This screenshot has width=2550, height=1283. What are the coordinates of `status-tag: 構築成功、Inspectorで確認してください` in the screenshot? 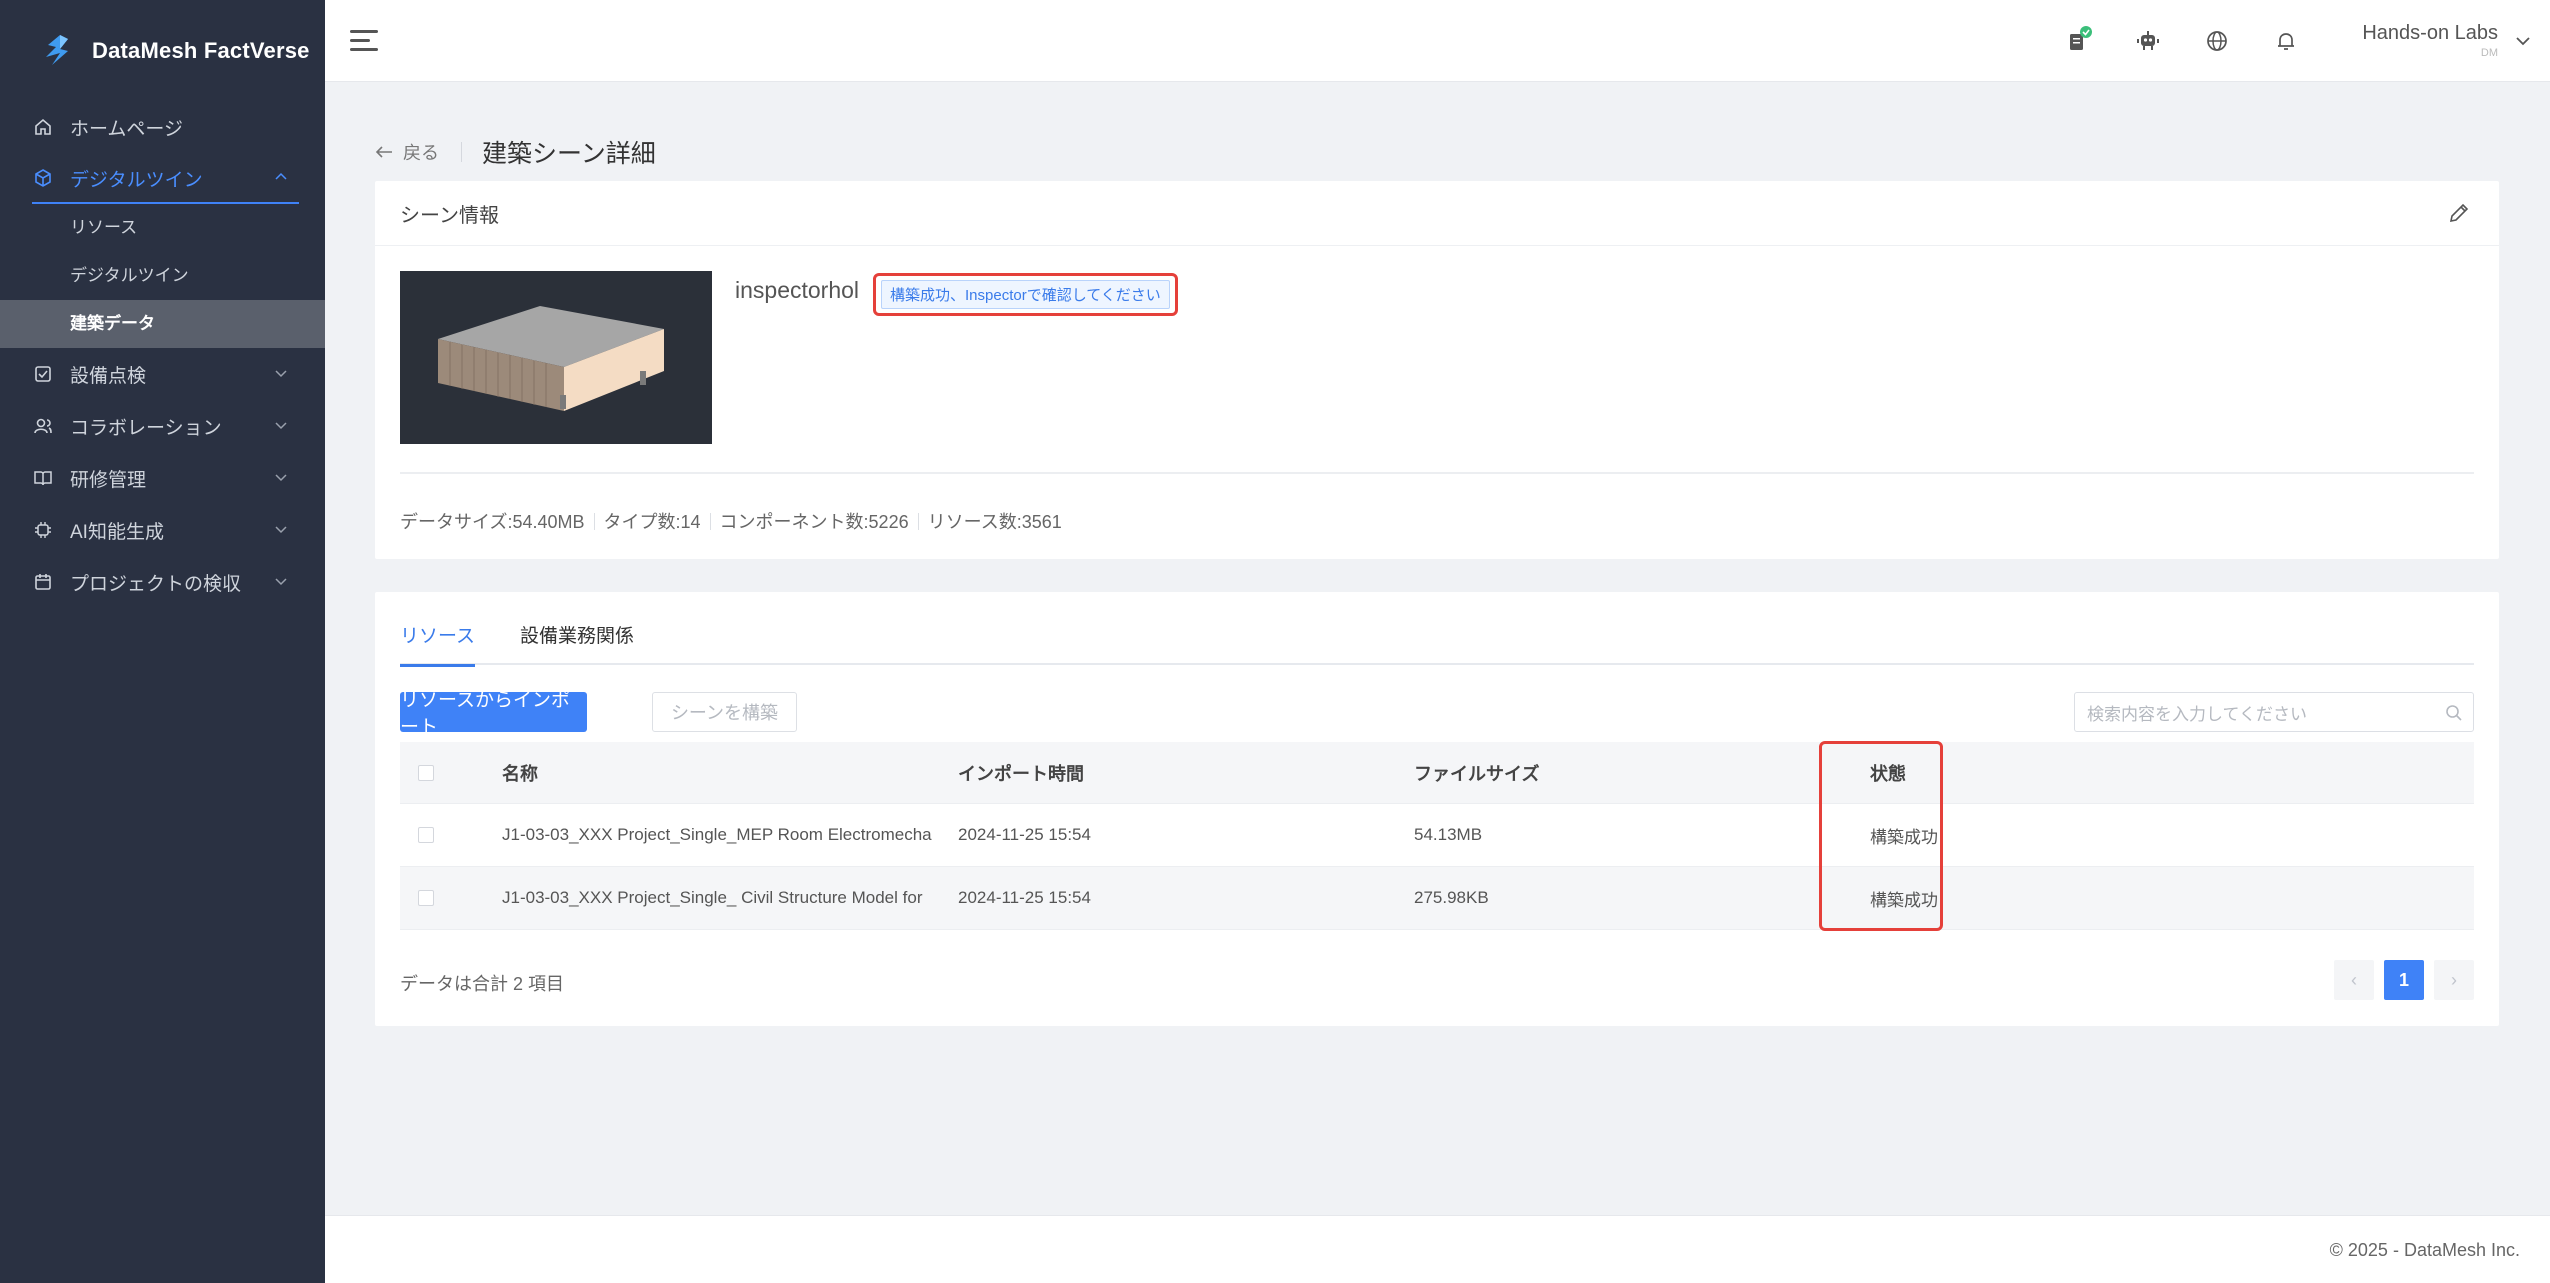 It's located at (1025, 294).